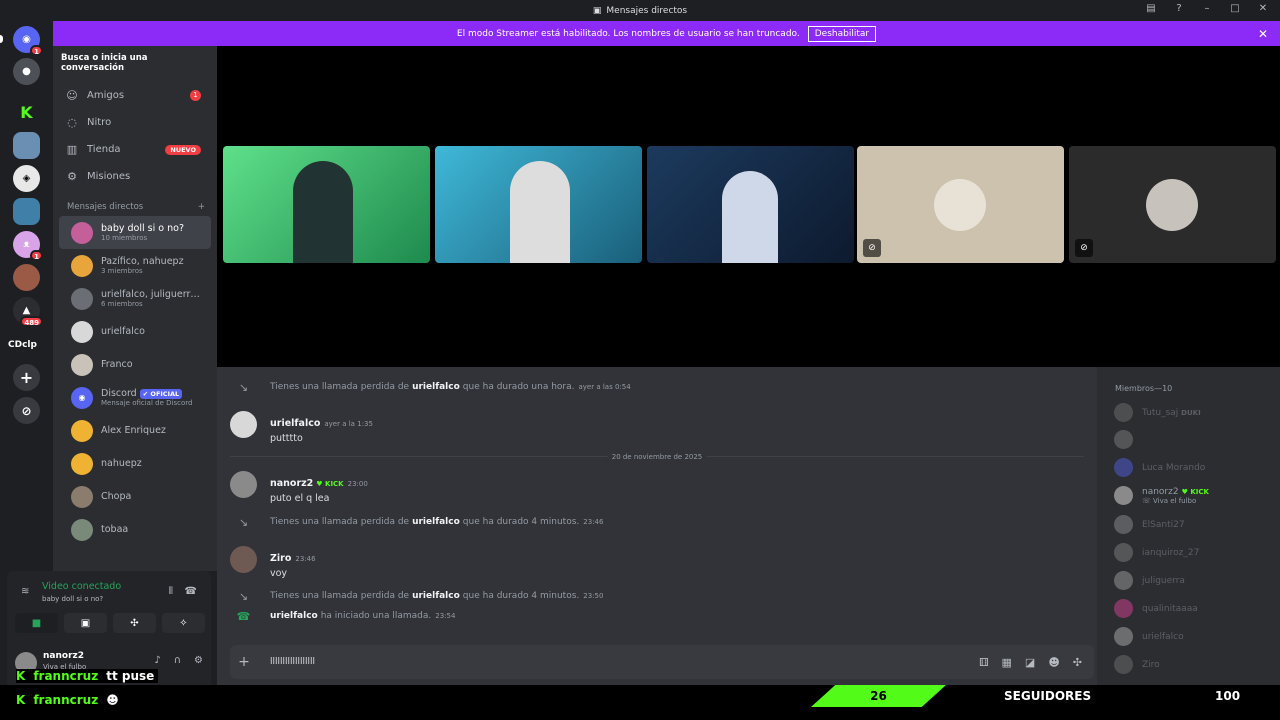 This screenshot has height=720, width=1280. What do you see at coordinates (135, 430) in the screenshot?
I see `dm-item: Alex Enriquez` at bounding box center [135, 430].